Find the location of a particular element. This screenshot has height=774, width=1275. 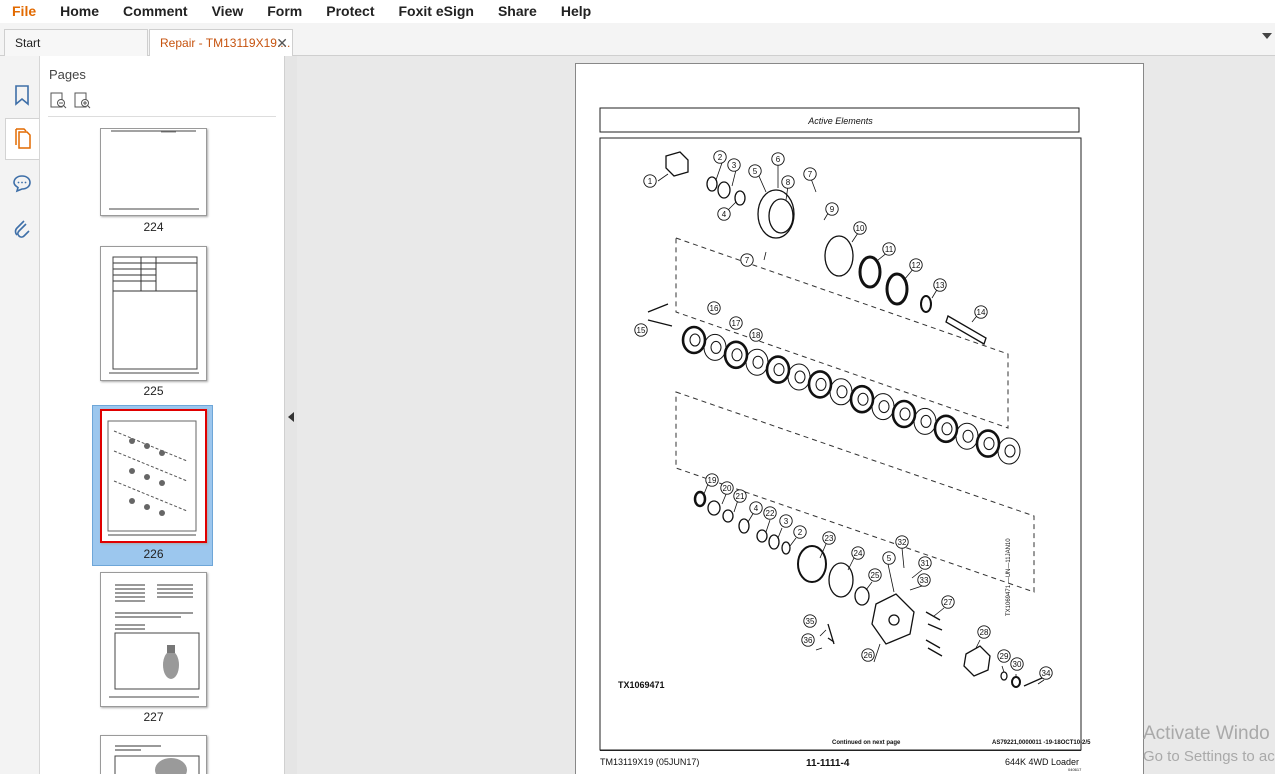

callout-number: 21 is located at coordinates (740, 496).